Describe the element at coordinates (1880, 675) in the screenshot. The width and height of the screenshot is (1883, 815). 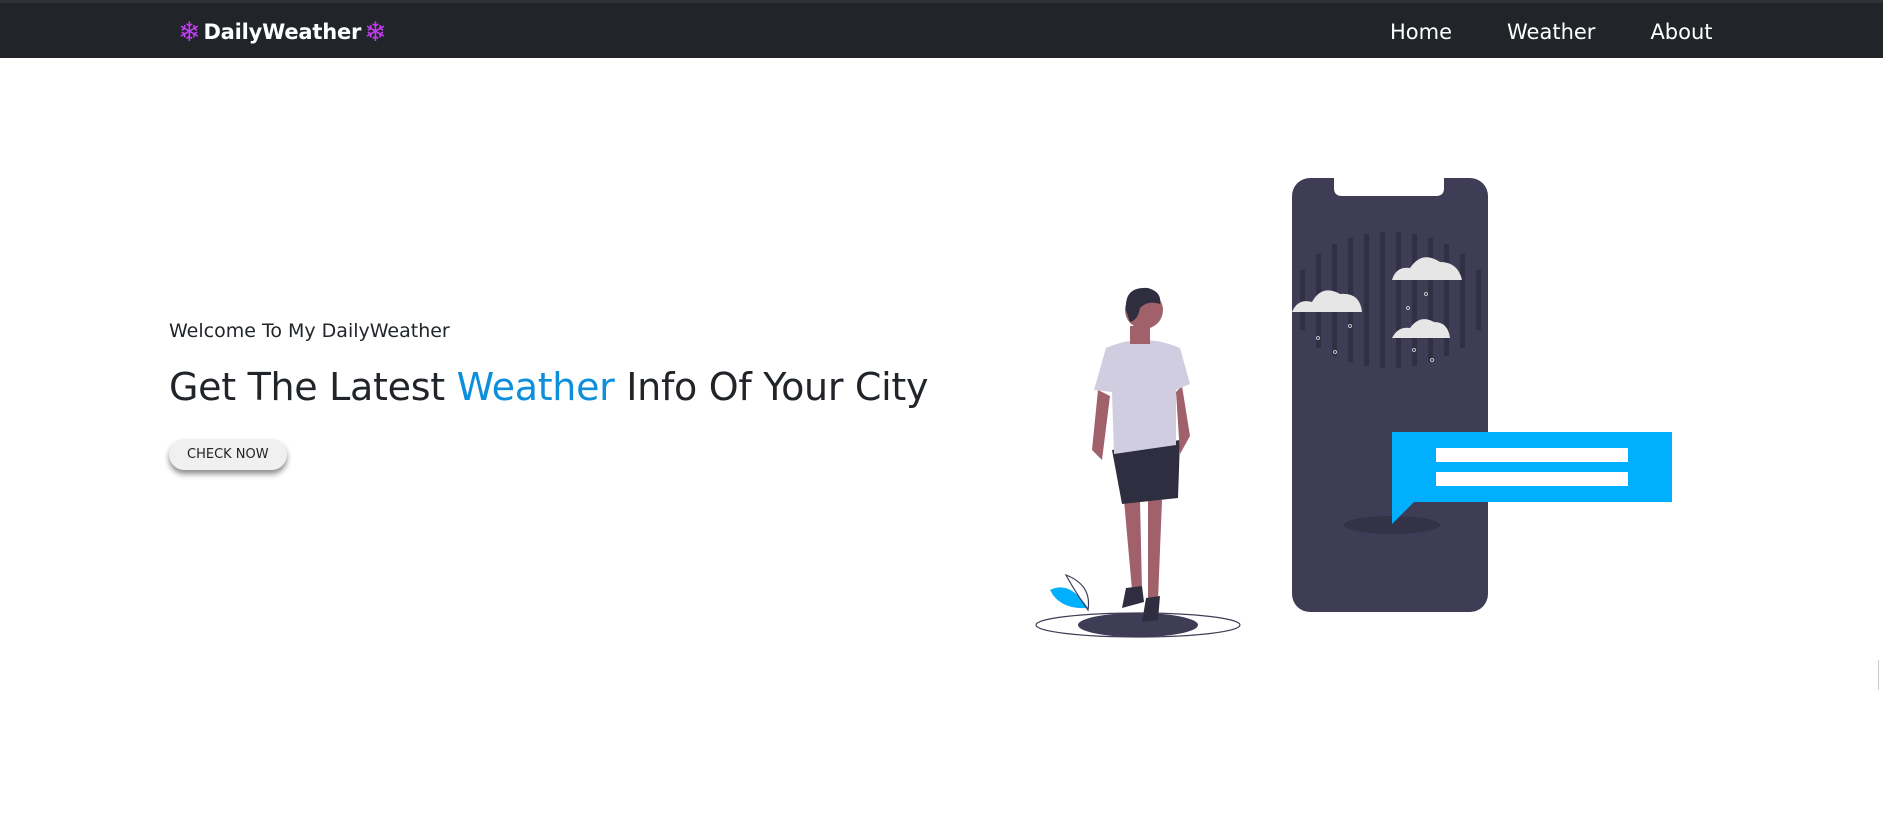
I see `page-edge-marker` at that location.